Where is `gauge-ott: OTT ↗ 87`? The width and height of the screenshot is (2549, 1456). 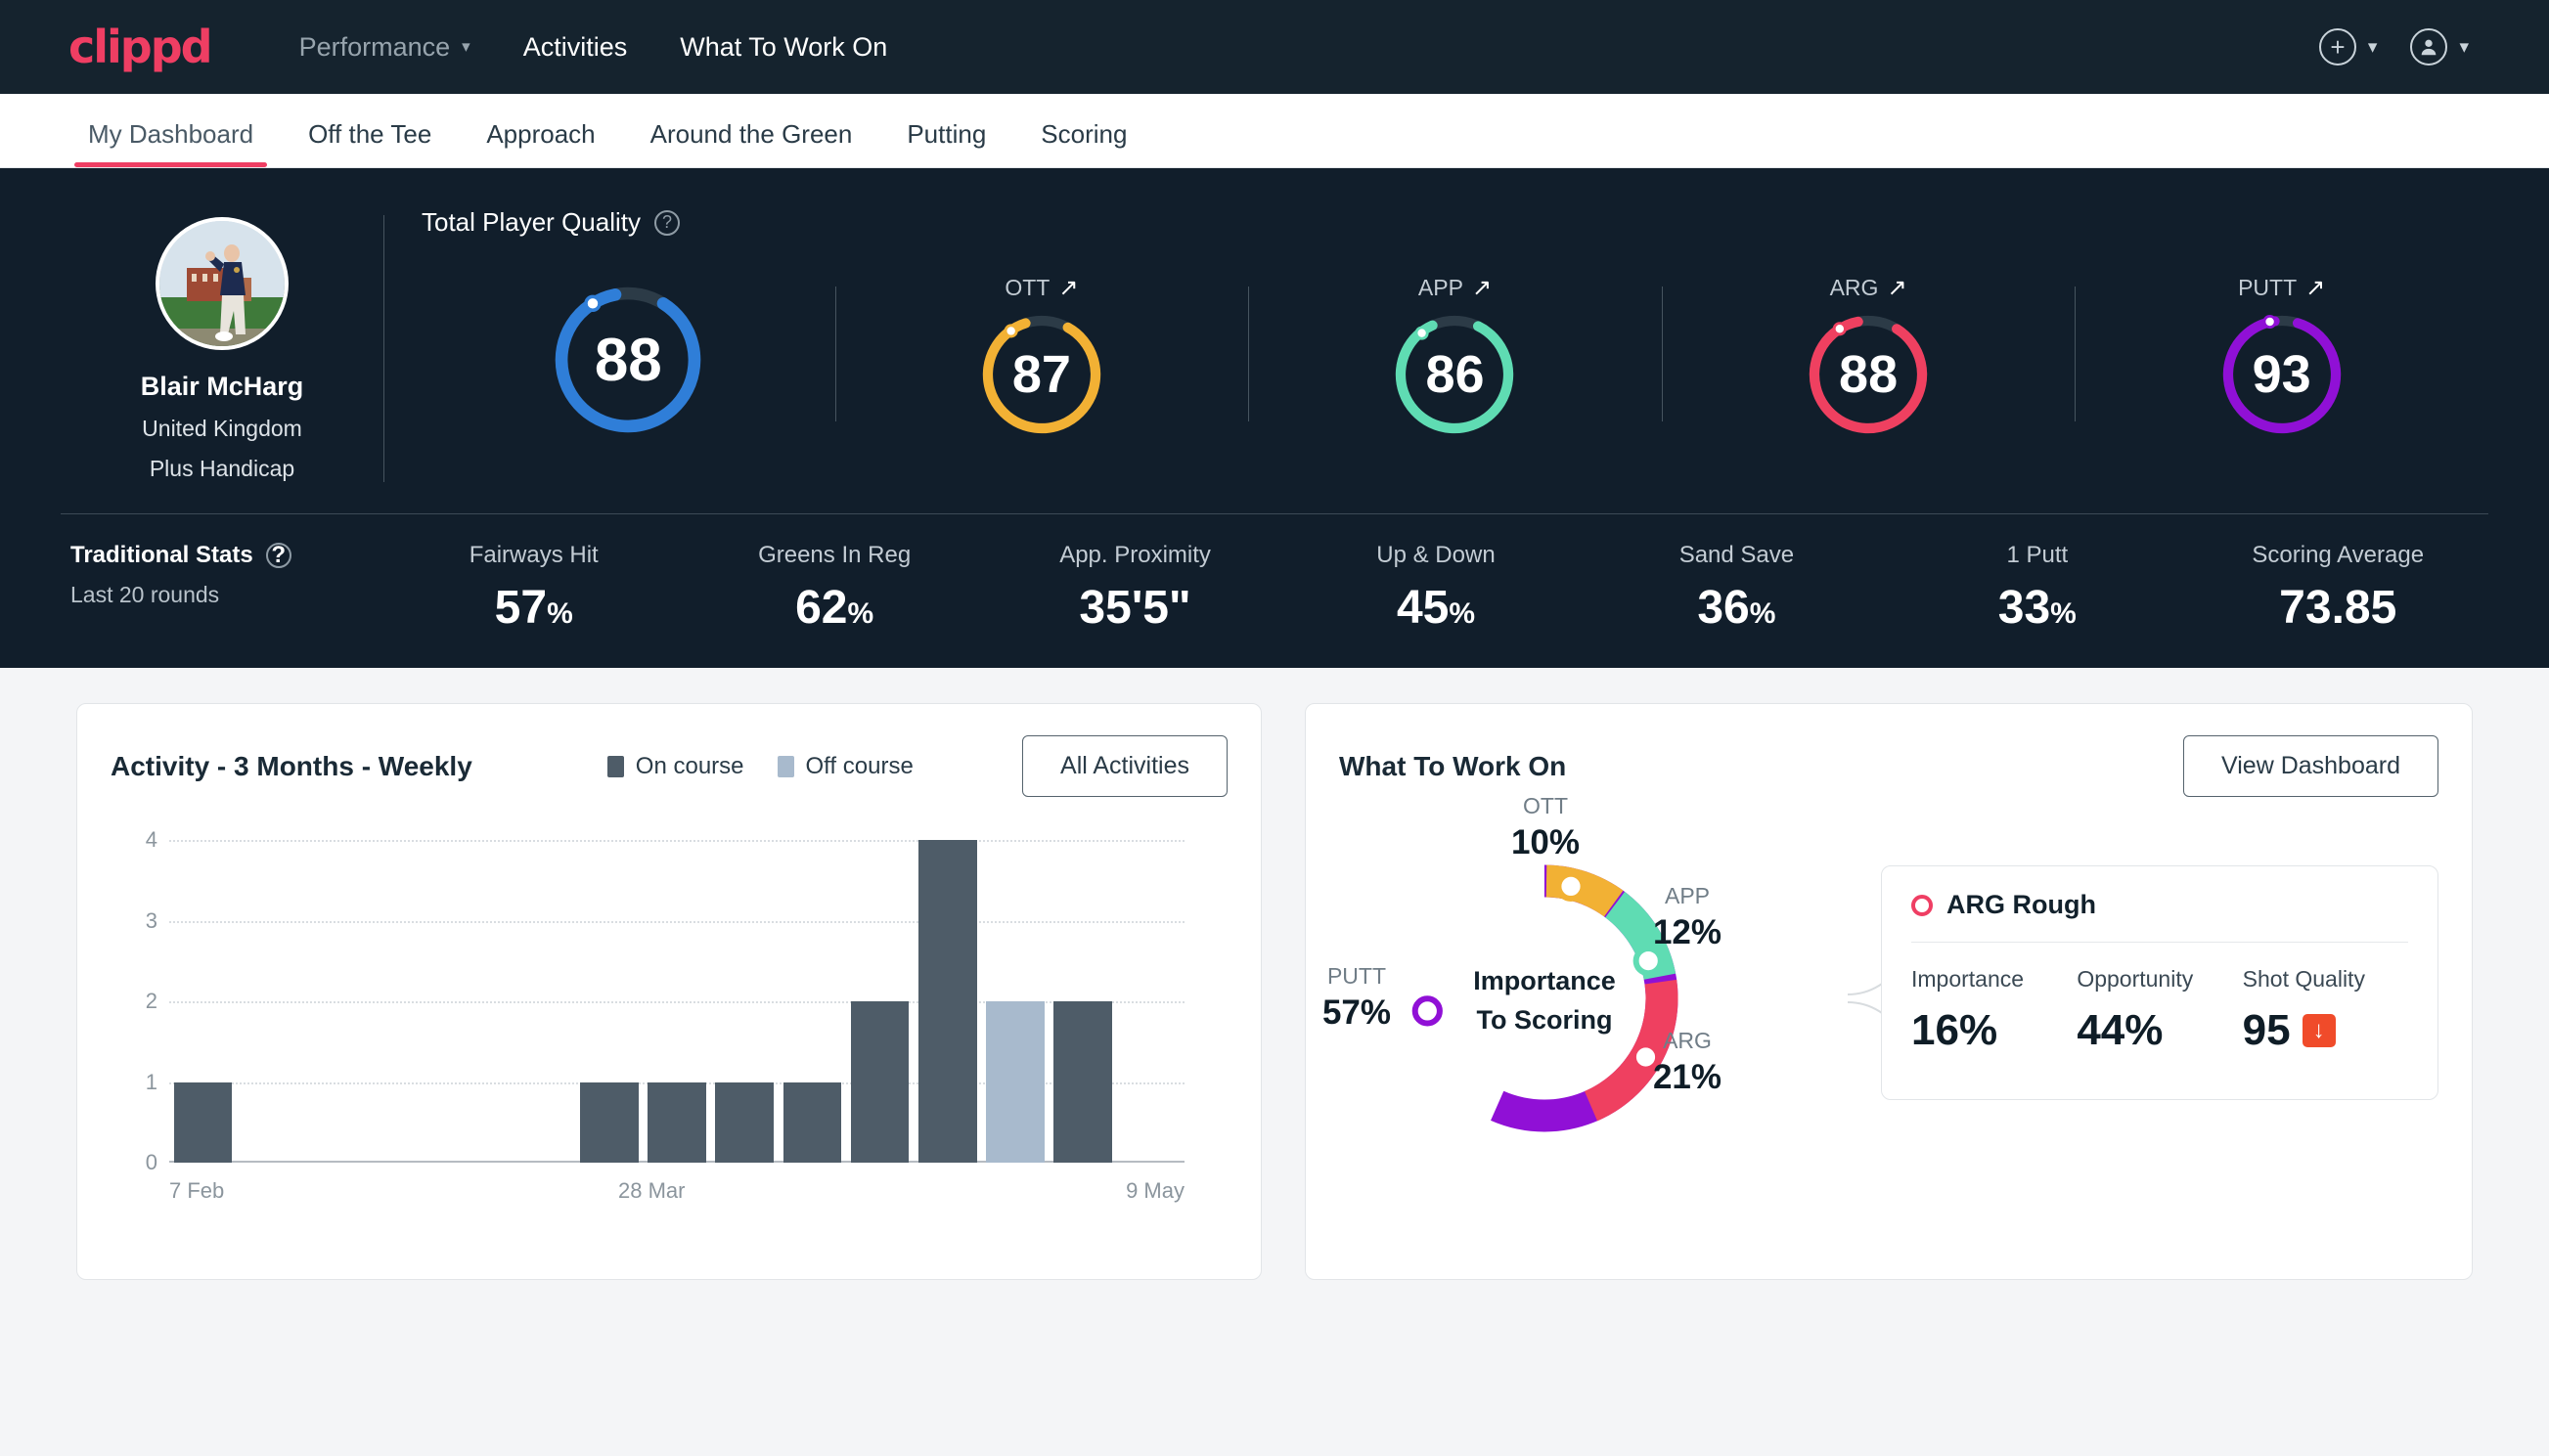 gauge-ott: OTT ↗ 87 is located at coordinates (1041, 355).